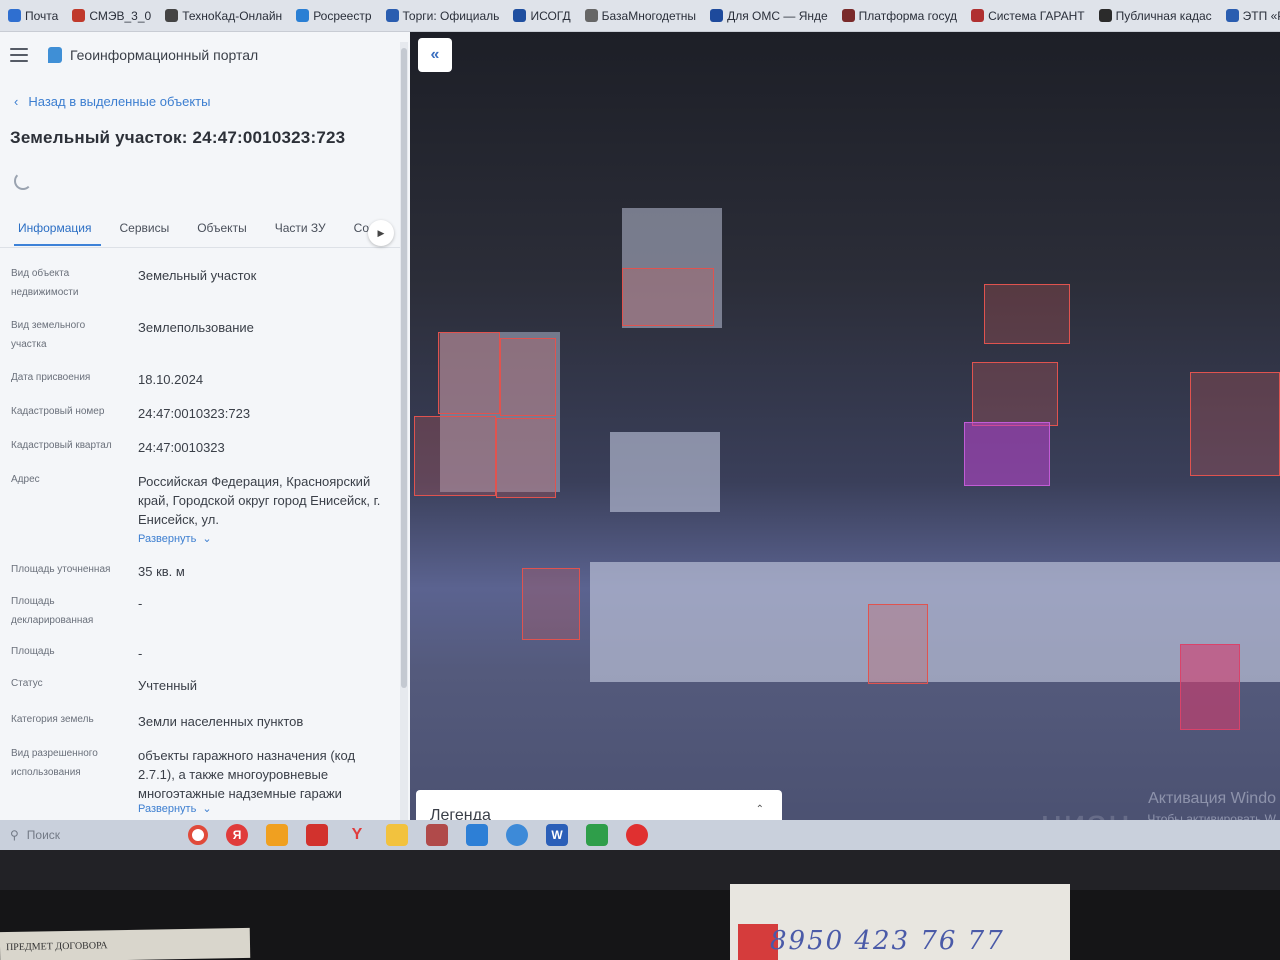  Describe the element at coordinates (404, 368) in the screenshot. I see `scrollbar-thumb` at that location.